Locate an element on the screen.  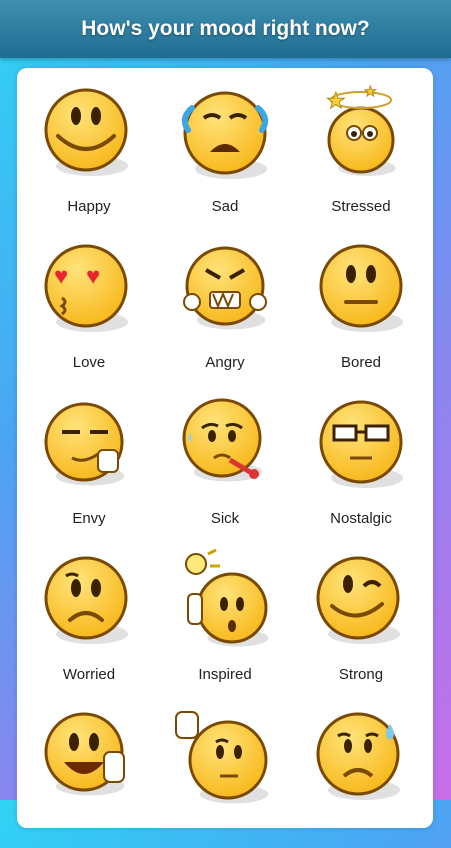
app-header: How's your mood right now? is located at coordinates (225, 29).